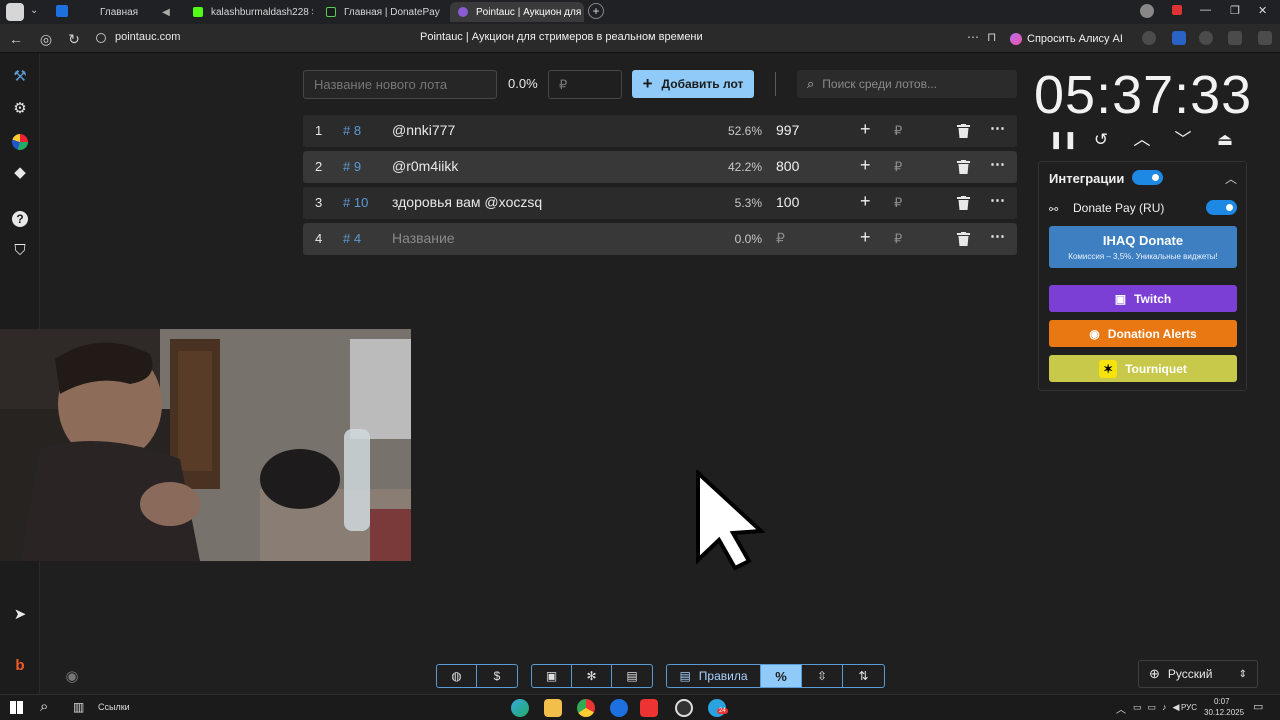  What do you see at coordinates (517, 12) in the screenshot?
I see `tab-pointauc: Pointauc | Аукцион для ✕` at bounding box center [517, 12].